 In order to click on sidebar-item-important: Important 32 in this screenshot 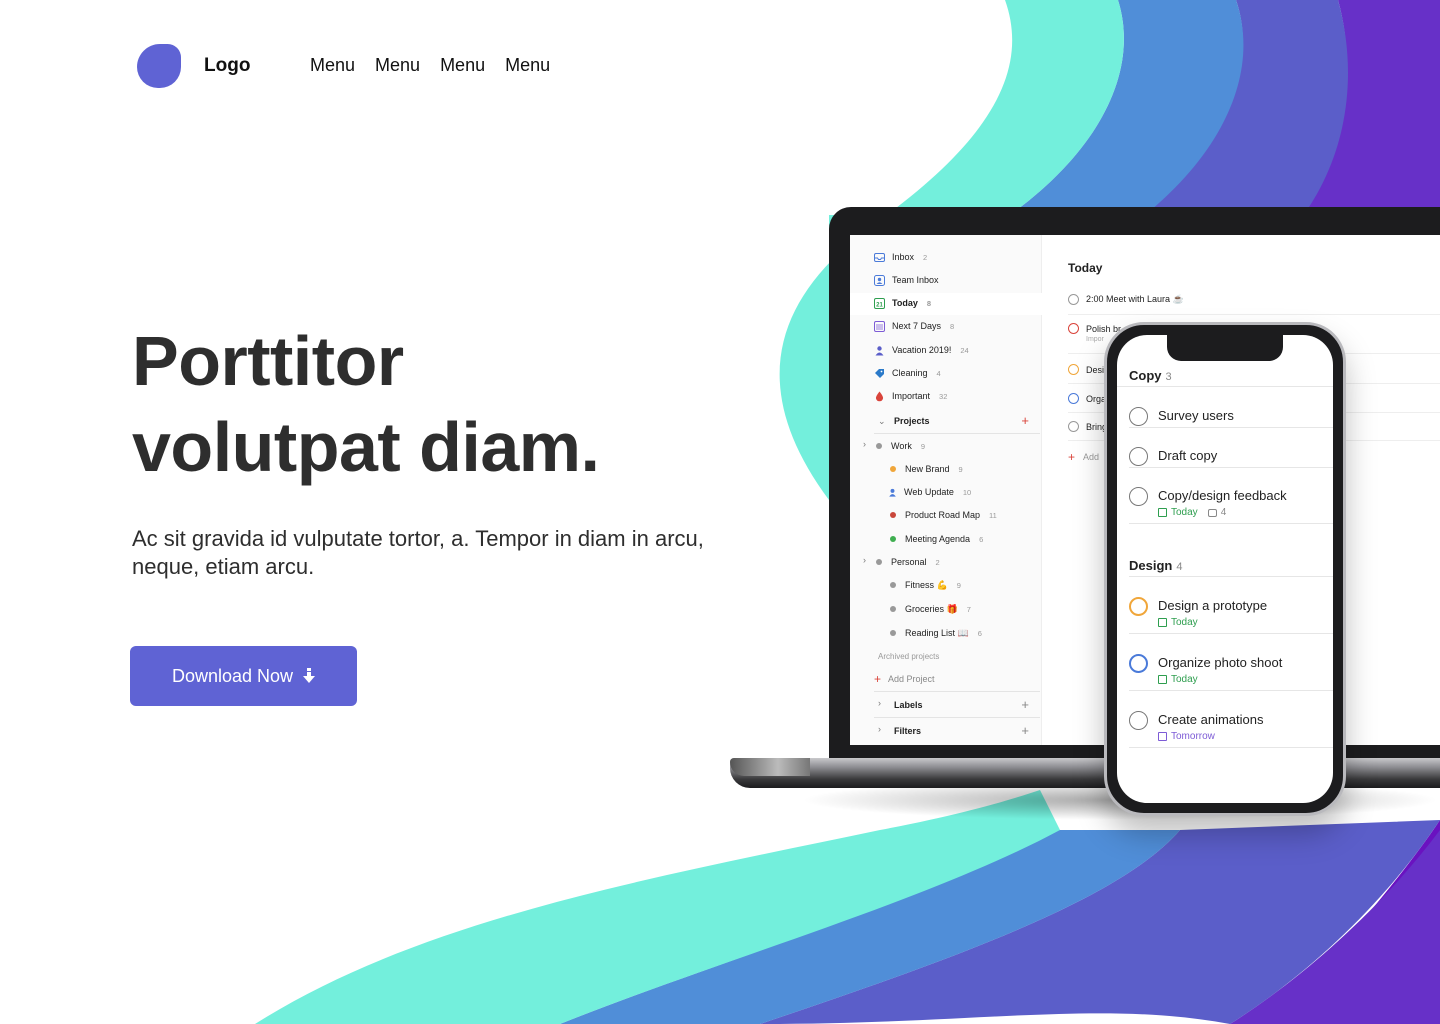, I will do `click(910, 396)`.